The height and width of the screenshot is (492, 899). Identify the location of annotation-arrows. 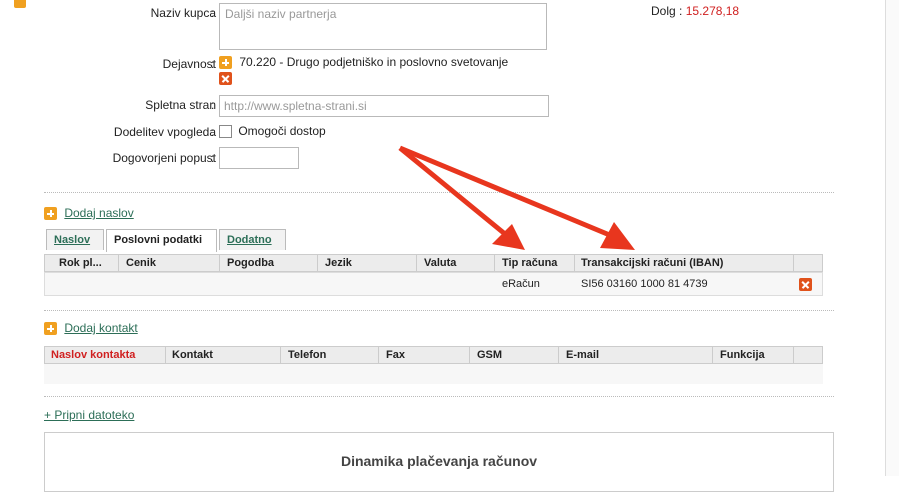
(516, 197).